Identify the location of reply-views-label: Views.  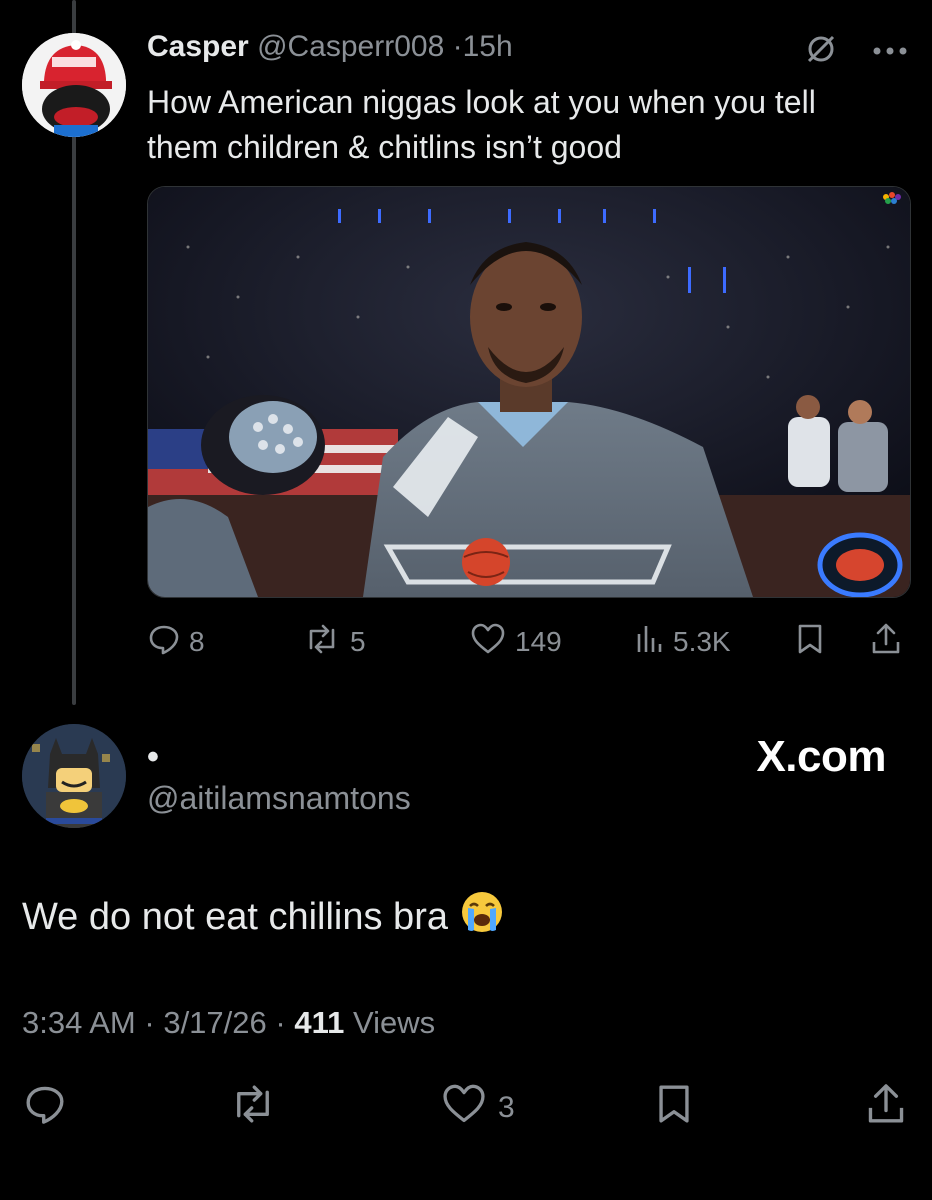
(394, 1022).